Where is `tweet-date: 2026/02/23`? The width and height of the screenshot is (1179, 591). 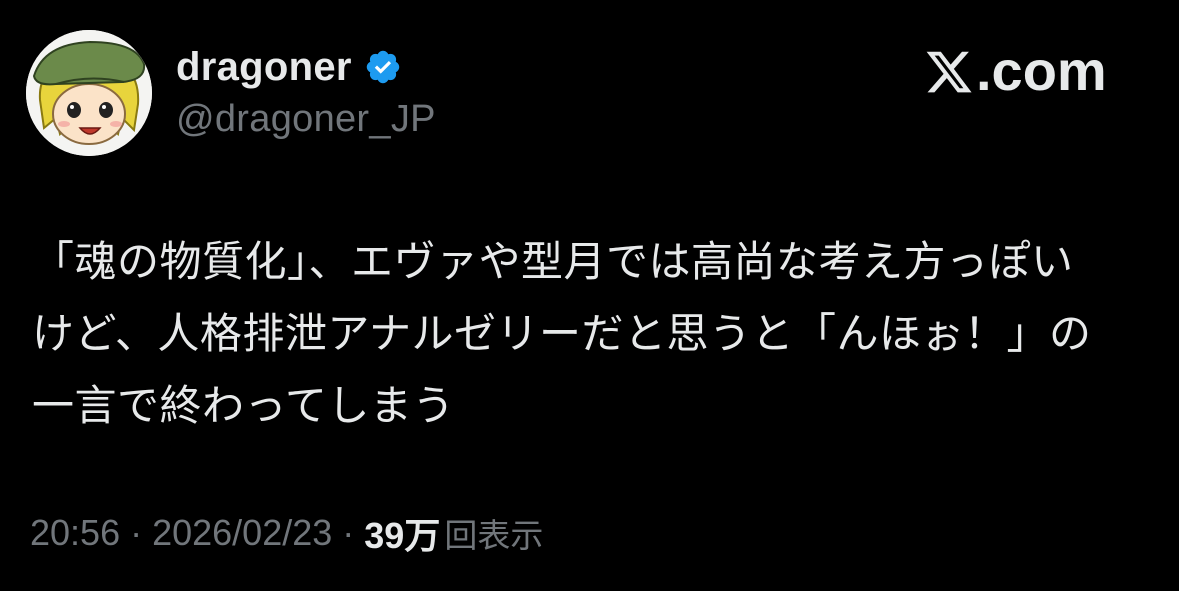
tweet-date: 2026/02/23 is located at coordinates (242, 533).